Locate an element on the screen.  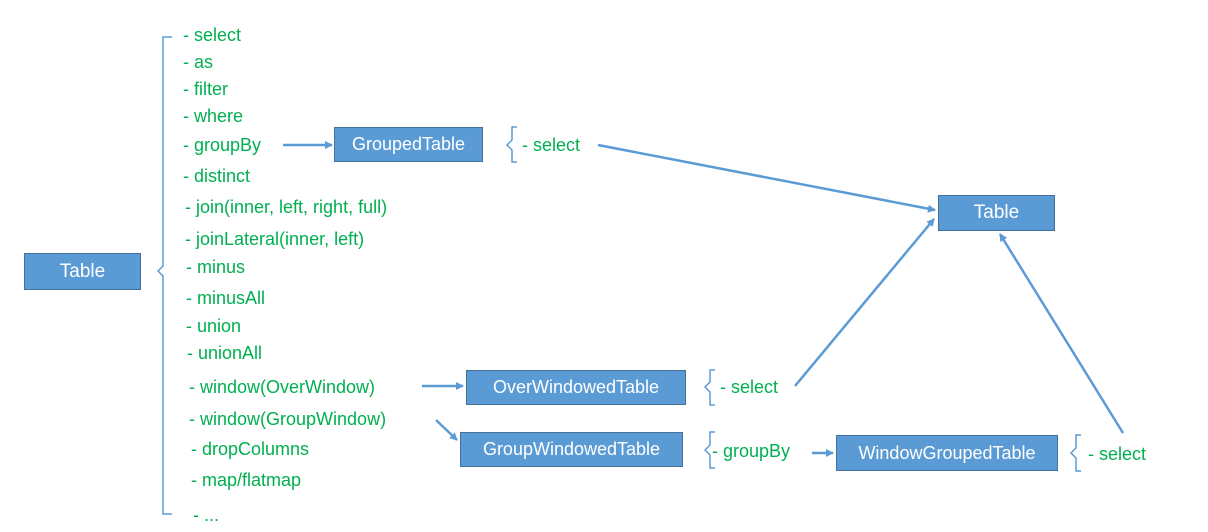
op-item: - map/flatmap is located at coordinates (246, 480).